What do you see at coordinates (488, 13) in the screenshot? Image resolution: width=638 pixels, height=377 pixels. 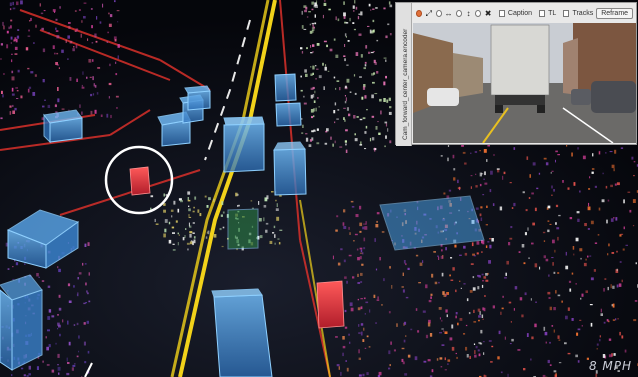 I see `fullscreen-icon: ✖` at bounding box center [488, 13].